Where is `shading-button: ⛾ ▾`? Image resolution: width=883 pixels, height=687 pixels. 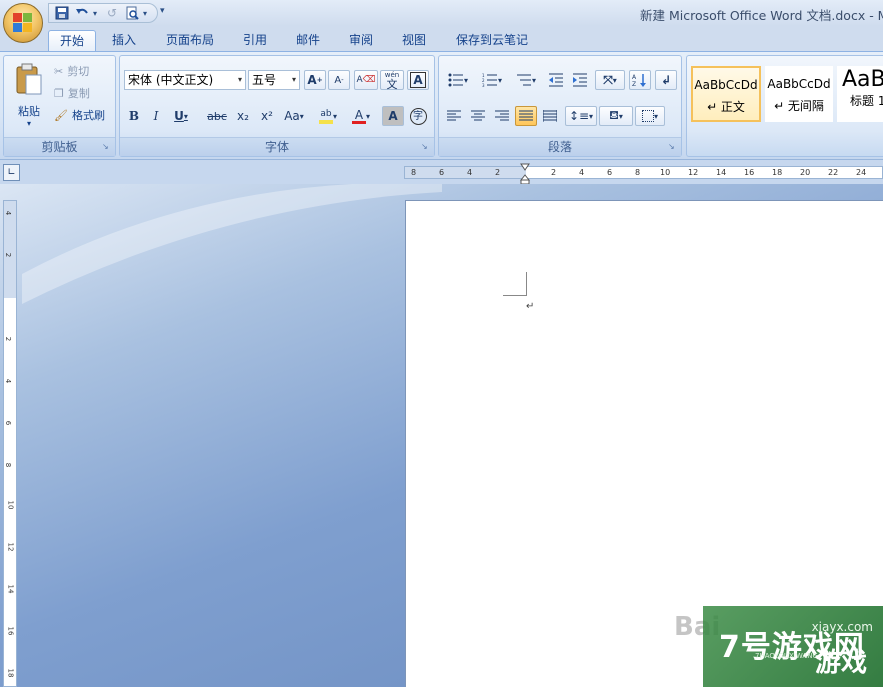 shading-button: ⛾ ▾ is located at coordinates (616, 116).